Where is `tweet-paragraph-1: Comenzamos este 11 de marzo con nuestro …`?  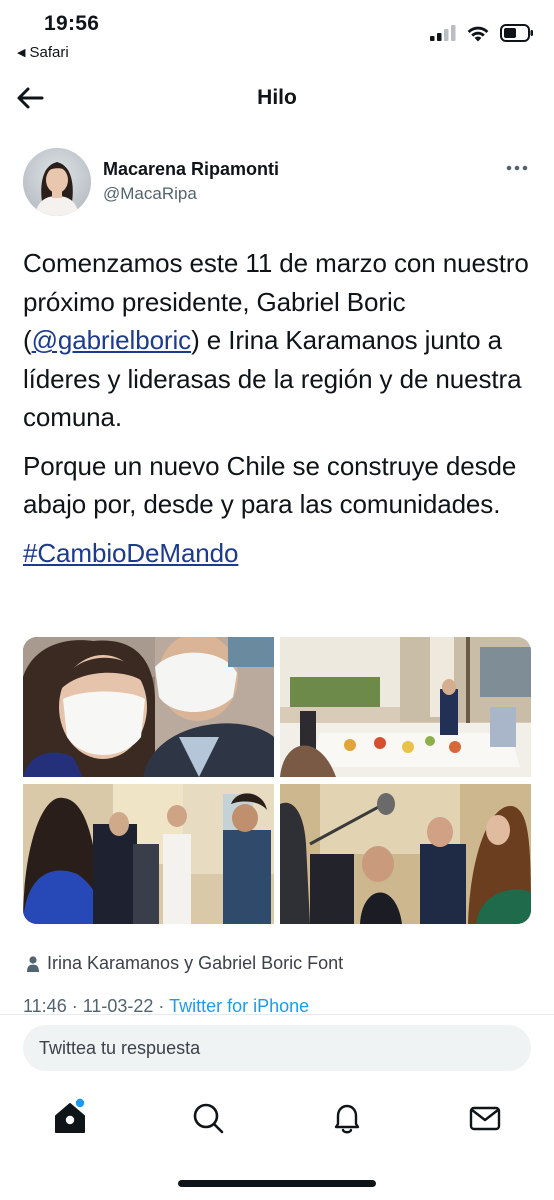
tweet-paragraph-1: Comenzamos este 11 de marzo con nuestro … is located at coordinates (279, 340).